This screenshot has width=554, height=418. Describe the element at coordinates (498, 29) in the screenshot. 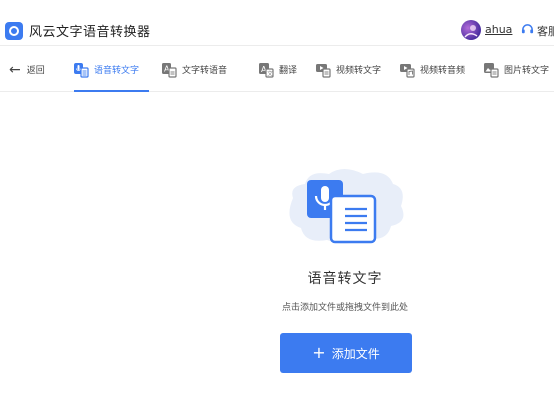

I see `user-name-link: ahua` at that location.